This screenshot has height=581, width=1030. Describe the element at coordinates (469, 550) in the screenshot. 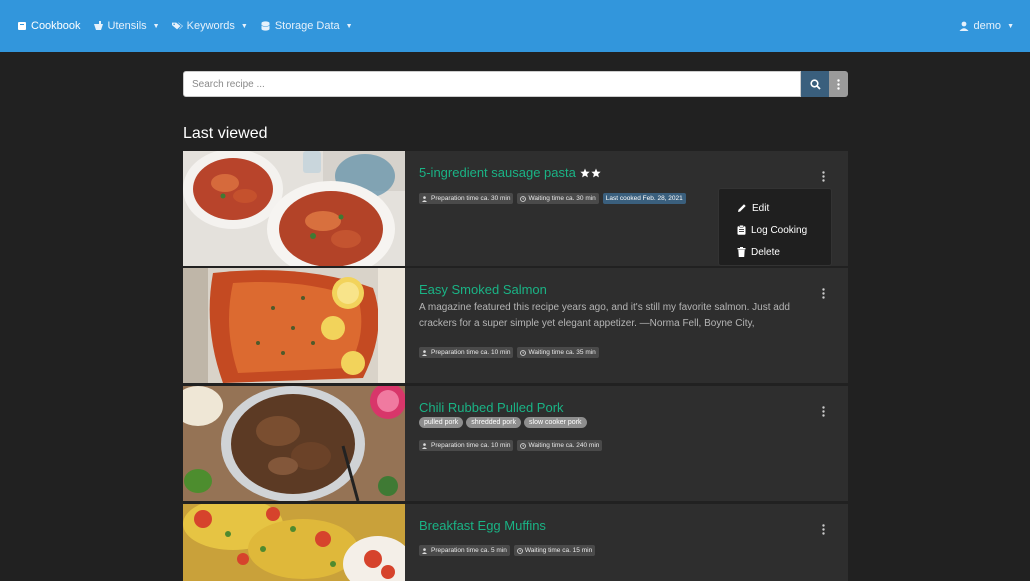

I see `prep-time-text: Preparation time ca. 5 min` at that location.